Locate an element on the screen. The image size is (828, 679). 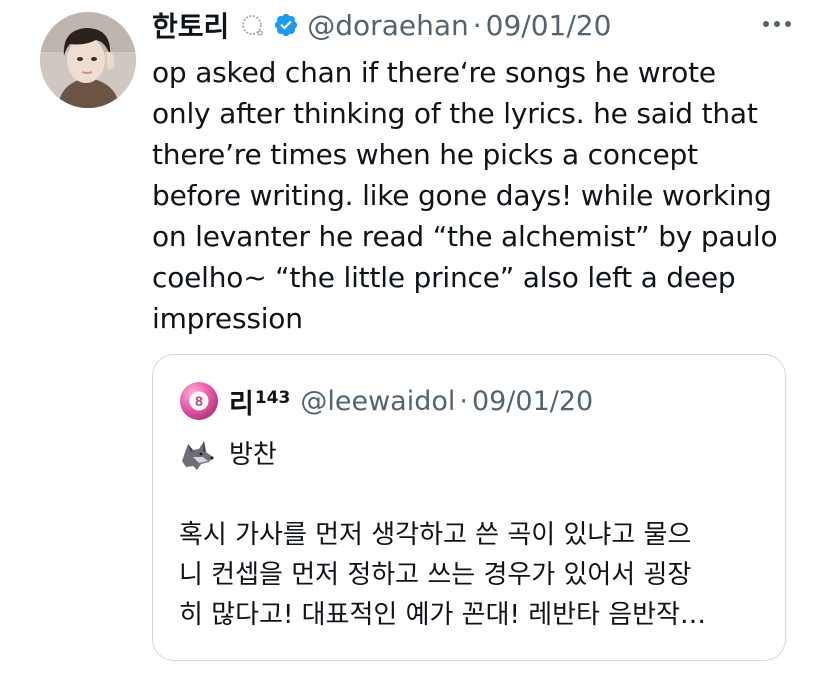
quoted-tweet-header: 8 리143 @leewaidol · 09/01/20 is located at coordinates (386, 401).